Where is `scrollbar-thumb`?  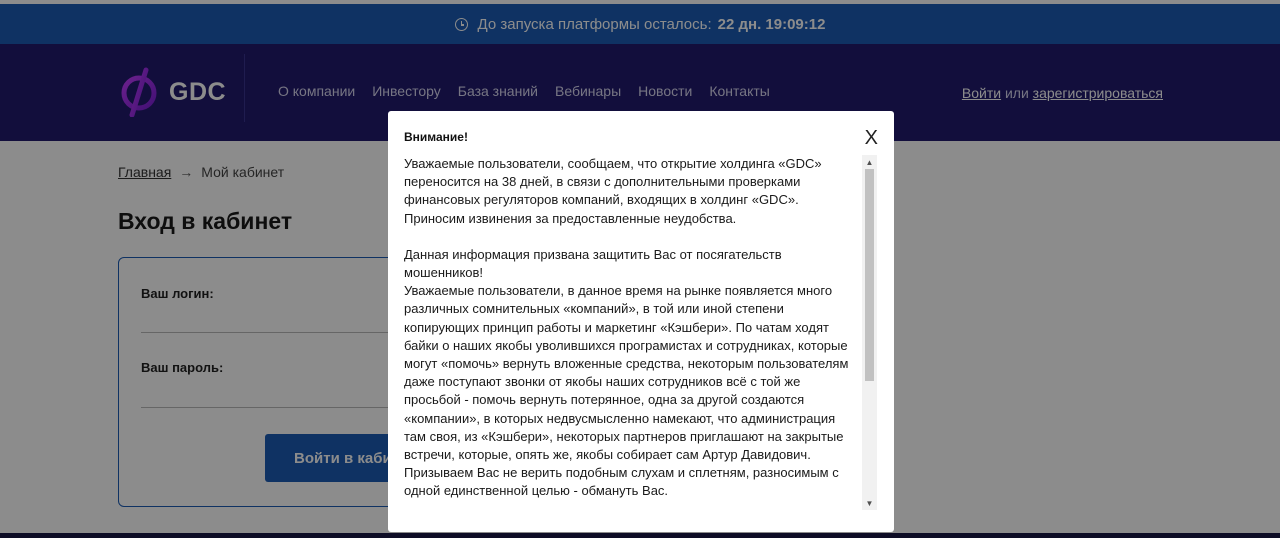 scrollbar-thumb is located at coordinates (869, 275).